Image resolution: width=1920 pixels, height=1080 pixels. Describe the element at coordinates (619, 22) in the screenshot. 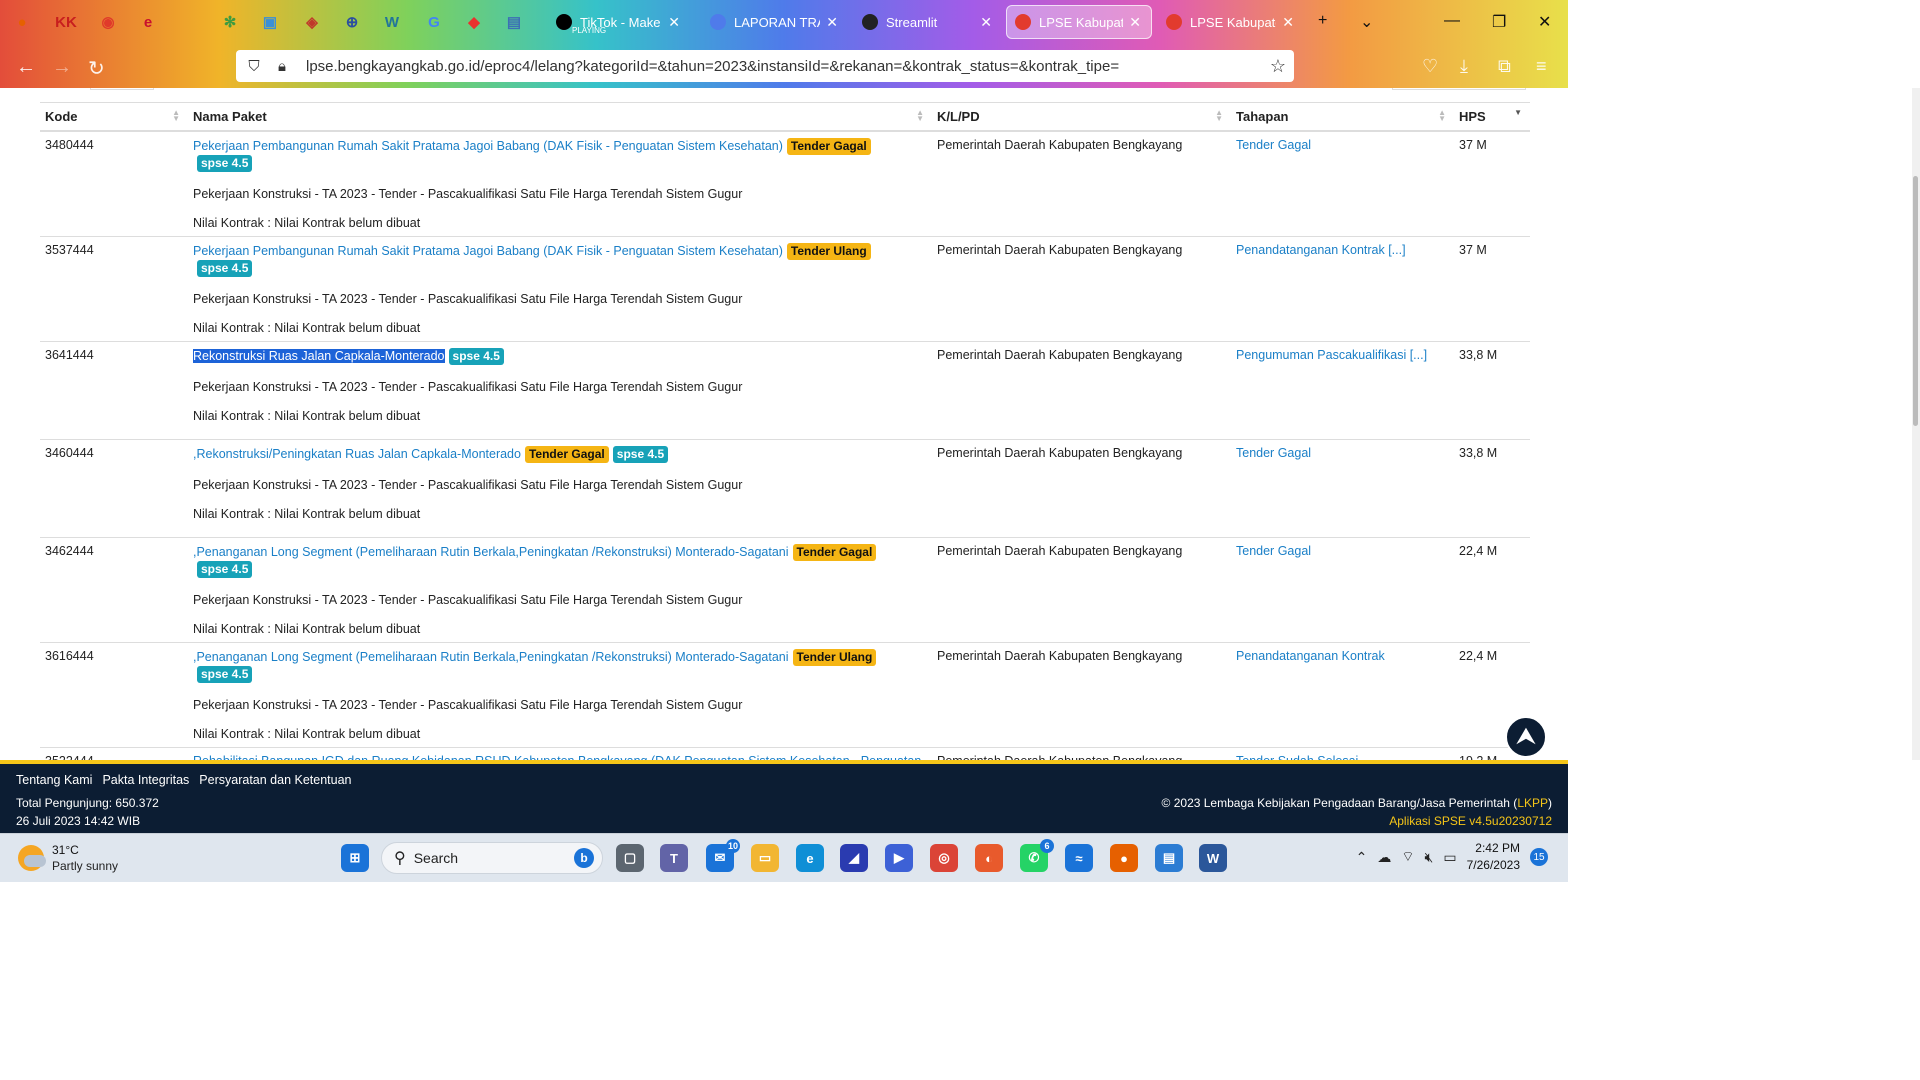

I see `browser-tab: TikTok - Make YoPLAYING✕` at that location.